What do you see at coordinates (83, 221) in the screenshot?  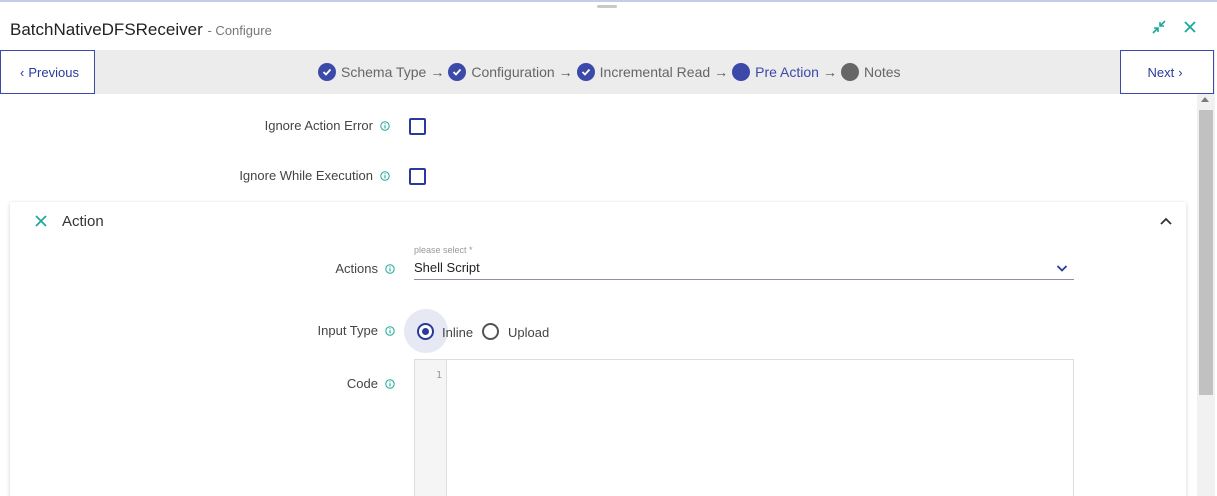 I see `action-panel-title: Action` at bounding box center [83, 221].